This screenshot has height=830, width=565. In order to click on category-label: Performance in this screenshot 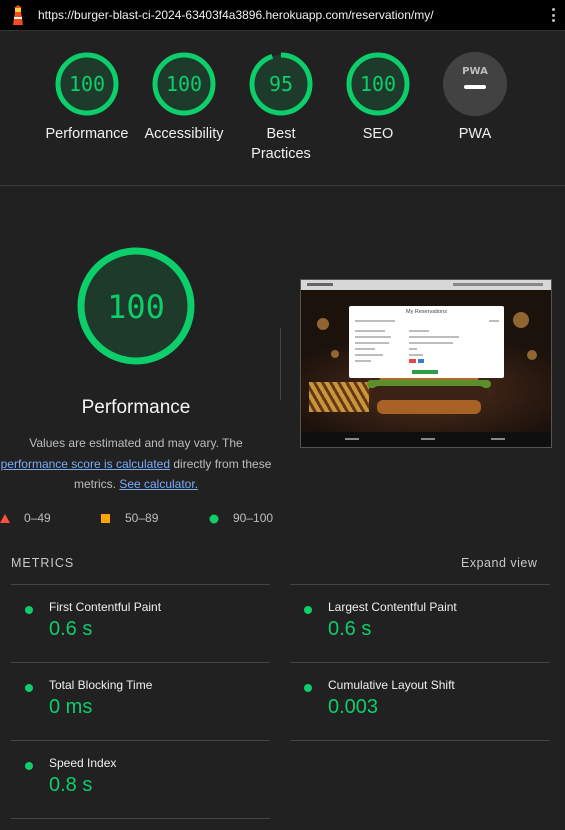, I will do `click(87, 134)`.